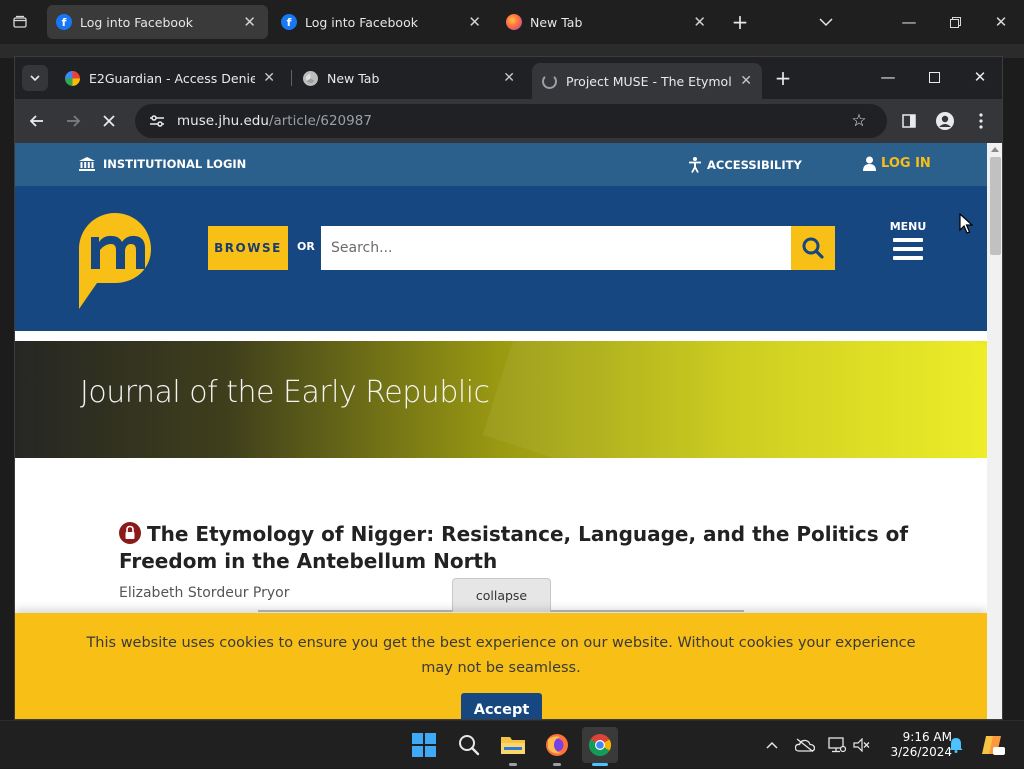 This screenshot has height=769, width=1024. I want to click on arrow-left-icon, so click(36, 121).